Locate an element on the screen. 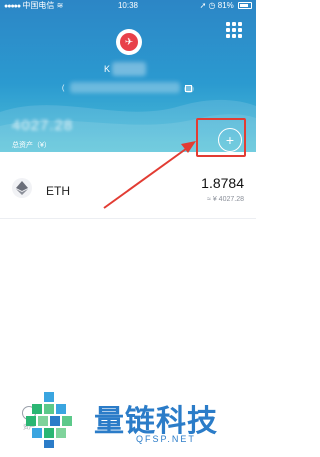 The width and height of the screenshot is (320, 457). token-symbol: ETH is located at coordinates (58, 191).